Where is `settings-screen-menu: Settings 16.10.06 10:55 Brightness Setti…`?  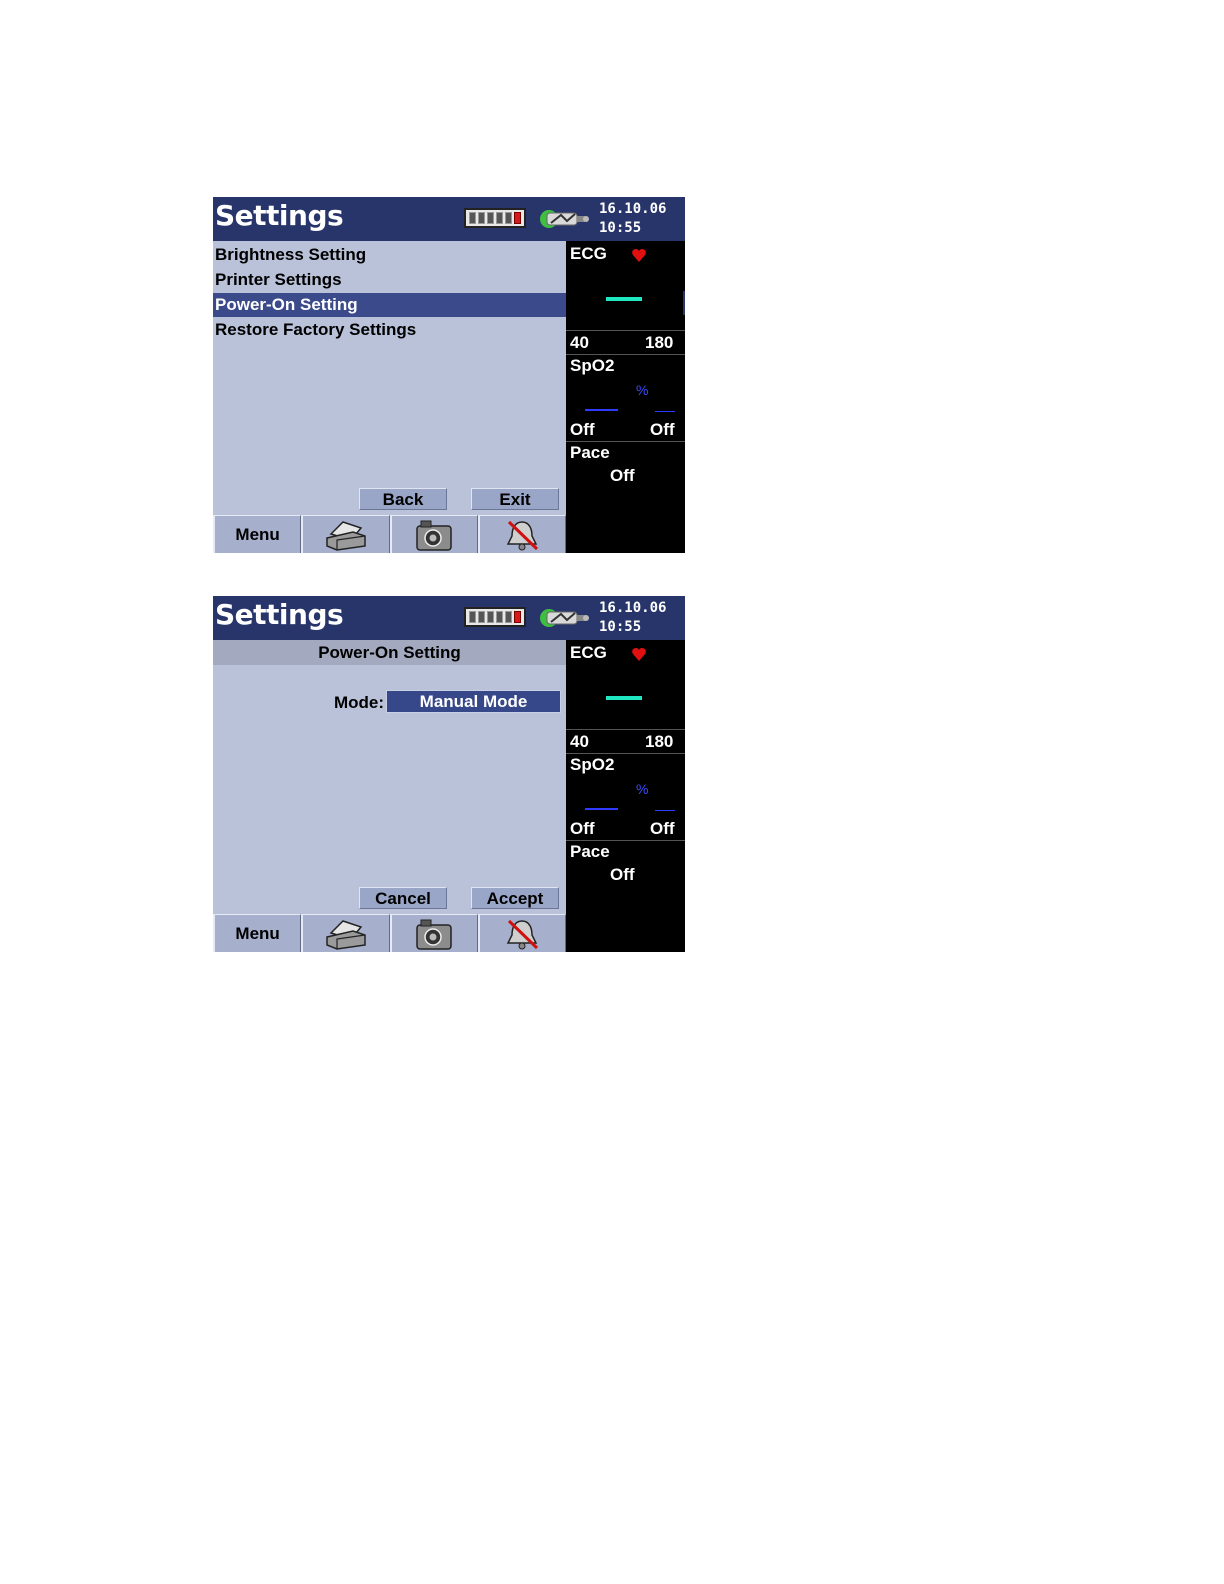 settings-screen-menu: Settings 16.10.06 10:55 Brightness Setti… is located at coordinates (449, 375).